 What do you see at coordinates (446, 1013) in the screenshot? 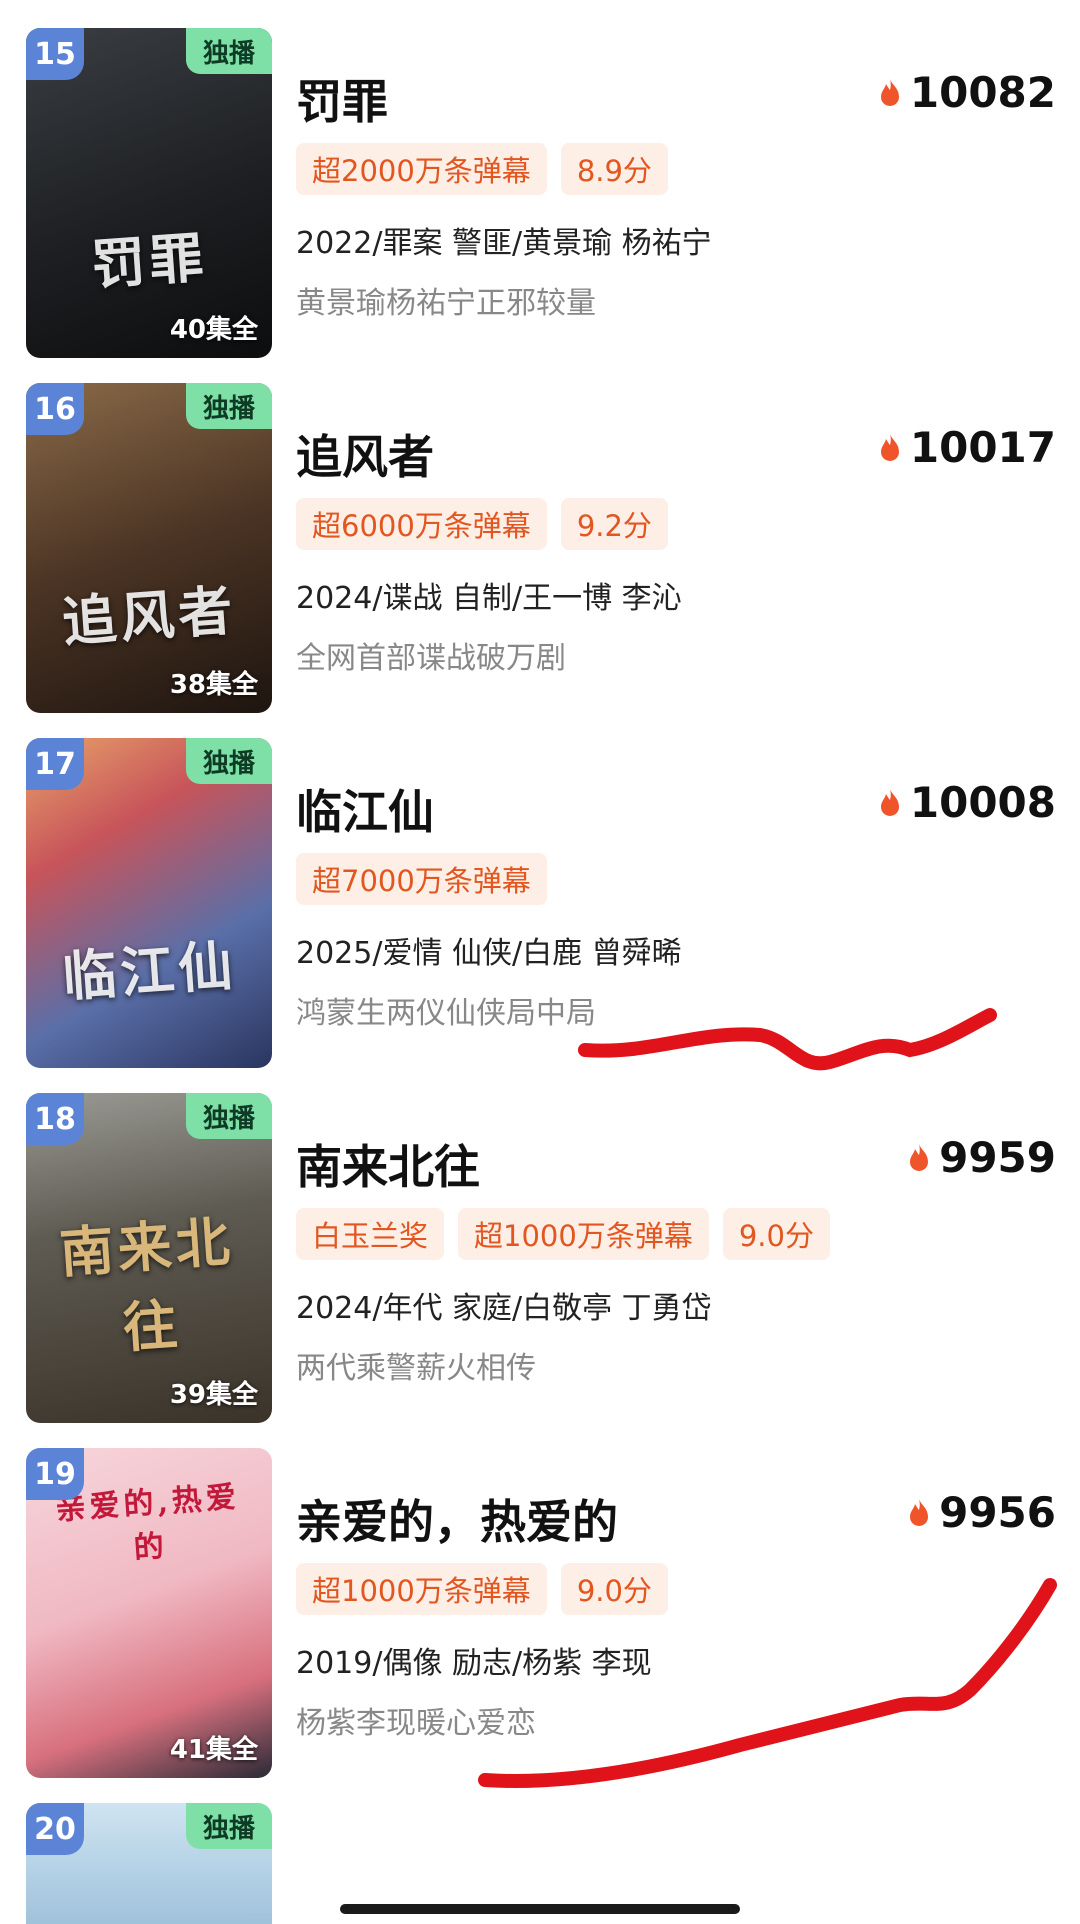
I see `show-description: 鸿蒙生两仪仙侠局中局` at bounding box center [446, 1013].